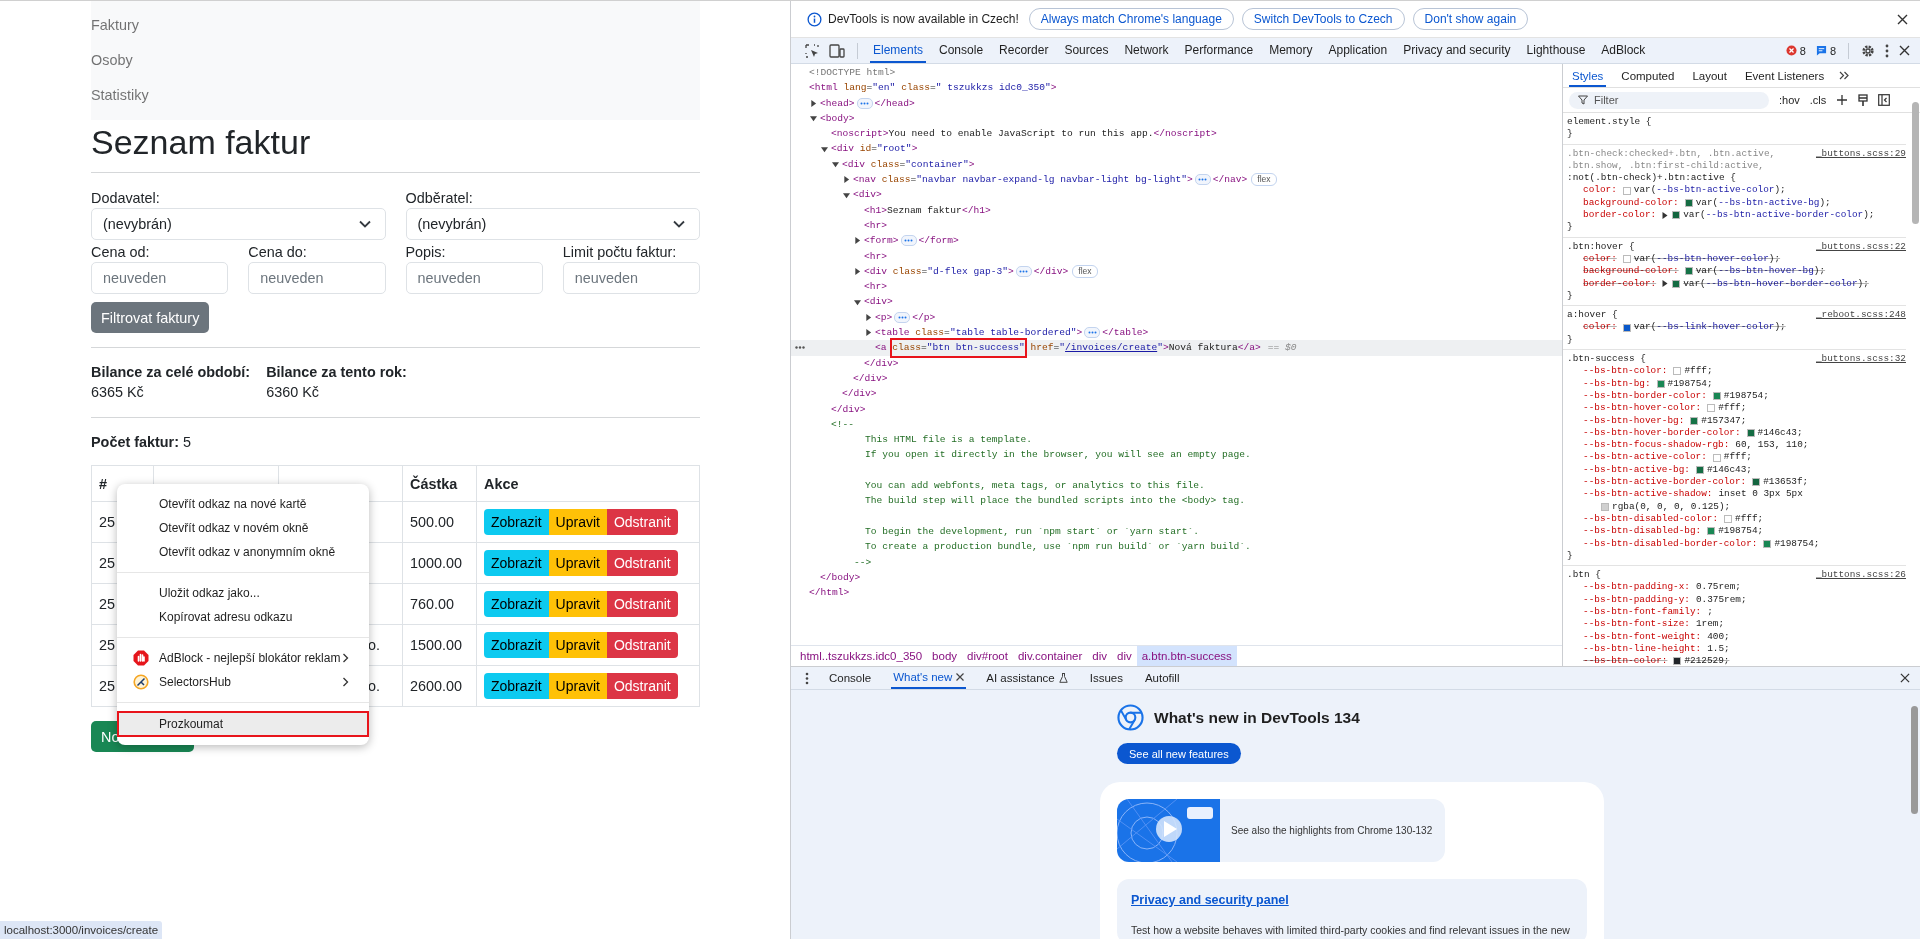 This screenshot has height=939, width=1920. I want to click on panel-tab: Privacy and security, so click(1457, 50).